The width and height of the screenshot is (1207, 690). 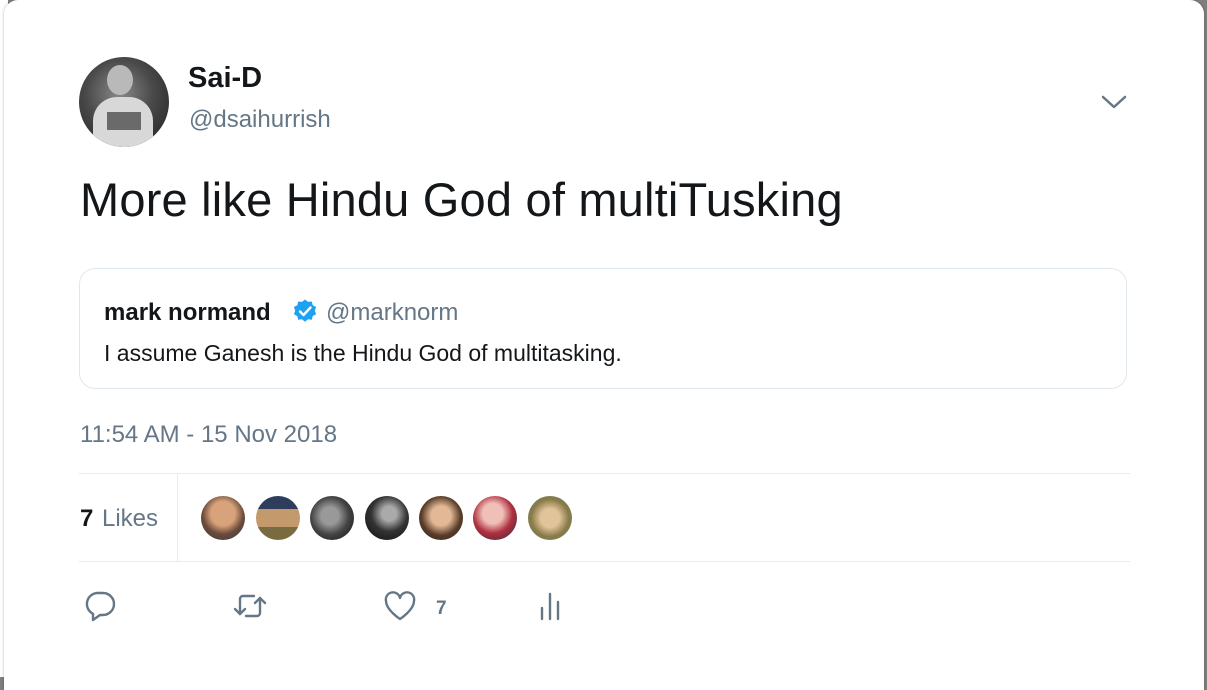 What do you see at coordinates (392, 312) in the screenshot?
I see `quoted-author-handle: @marknorm` at bounding box center [392, 312].